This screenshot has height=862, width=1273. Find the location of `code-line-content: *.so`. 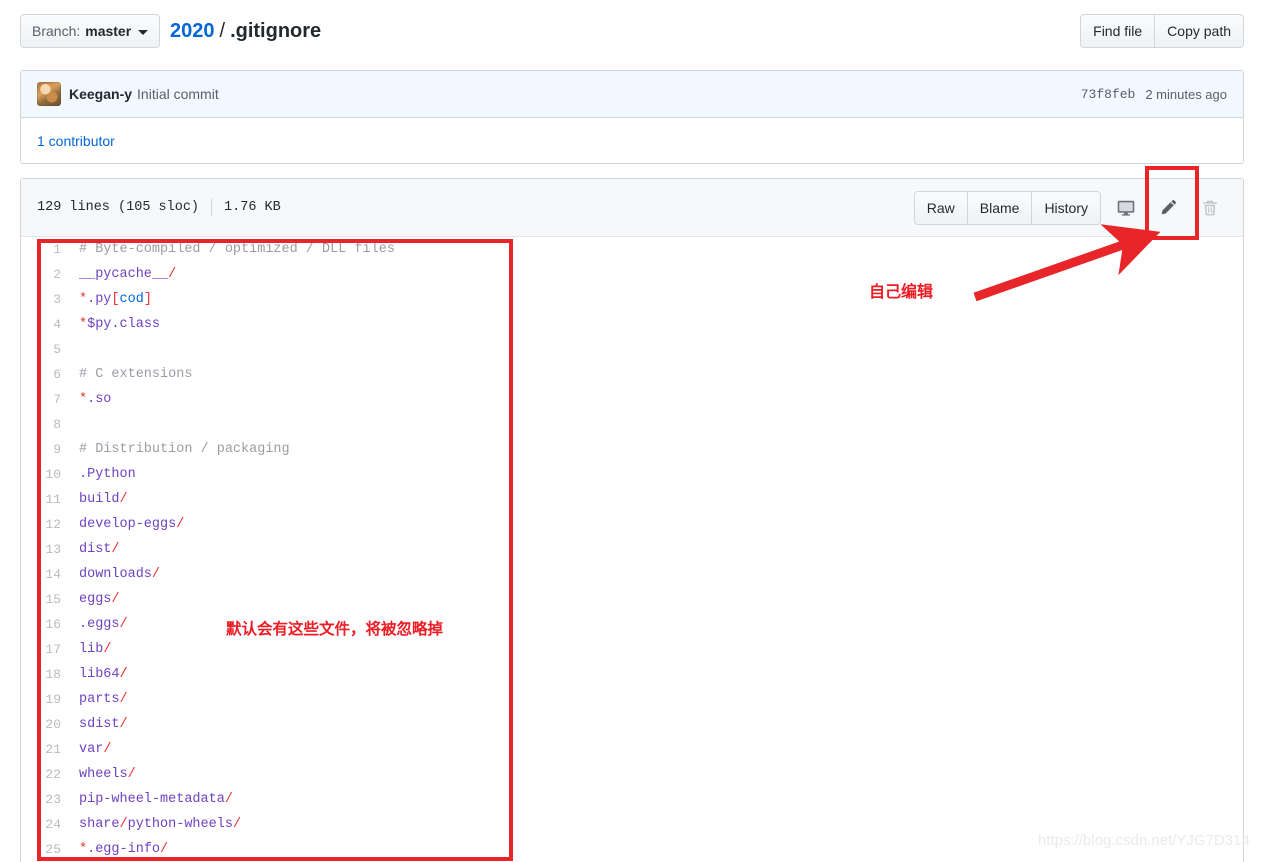

code-line-content: *.so is located at coordinates (91, 399).